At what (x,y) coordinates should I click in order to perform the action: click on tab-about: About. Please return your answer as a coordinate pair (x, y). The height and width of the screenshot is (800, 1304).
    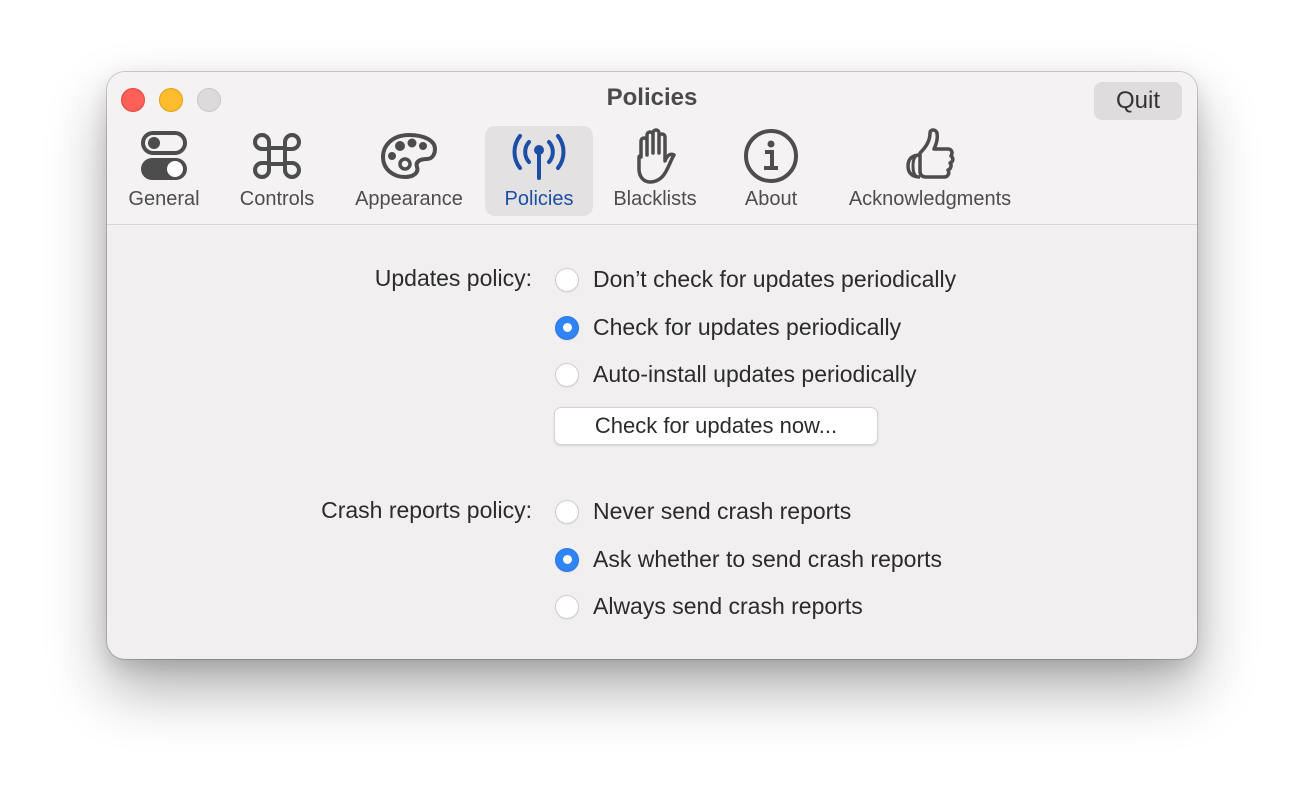
    Looking at the image, I should click on (771, 171).